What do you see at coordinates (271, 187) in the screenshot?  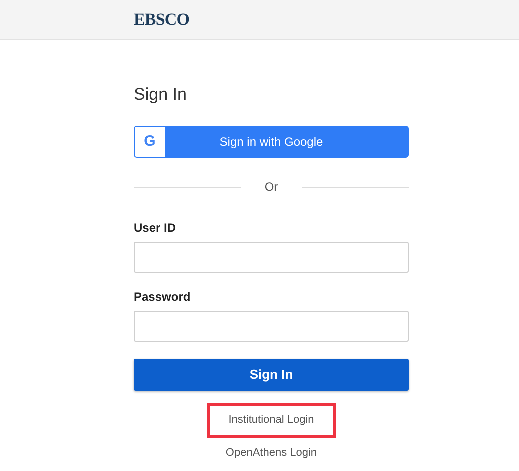 I see `divider-label: Or` at bounding box center [271, 187].